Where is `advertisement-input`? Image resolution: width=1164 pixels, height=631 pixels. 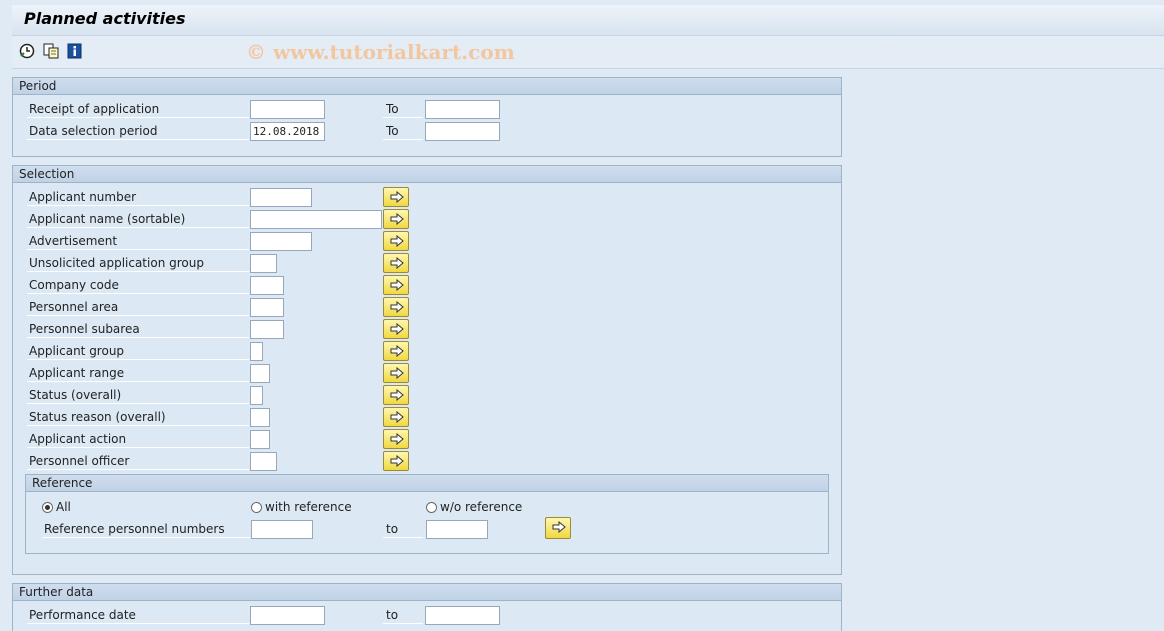 advertisement-input is located at coordinates (281, 241).